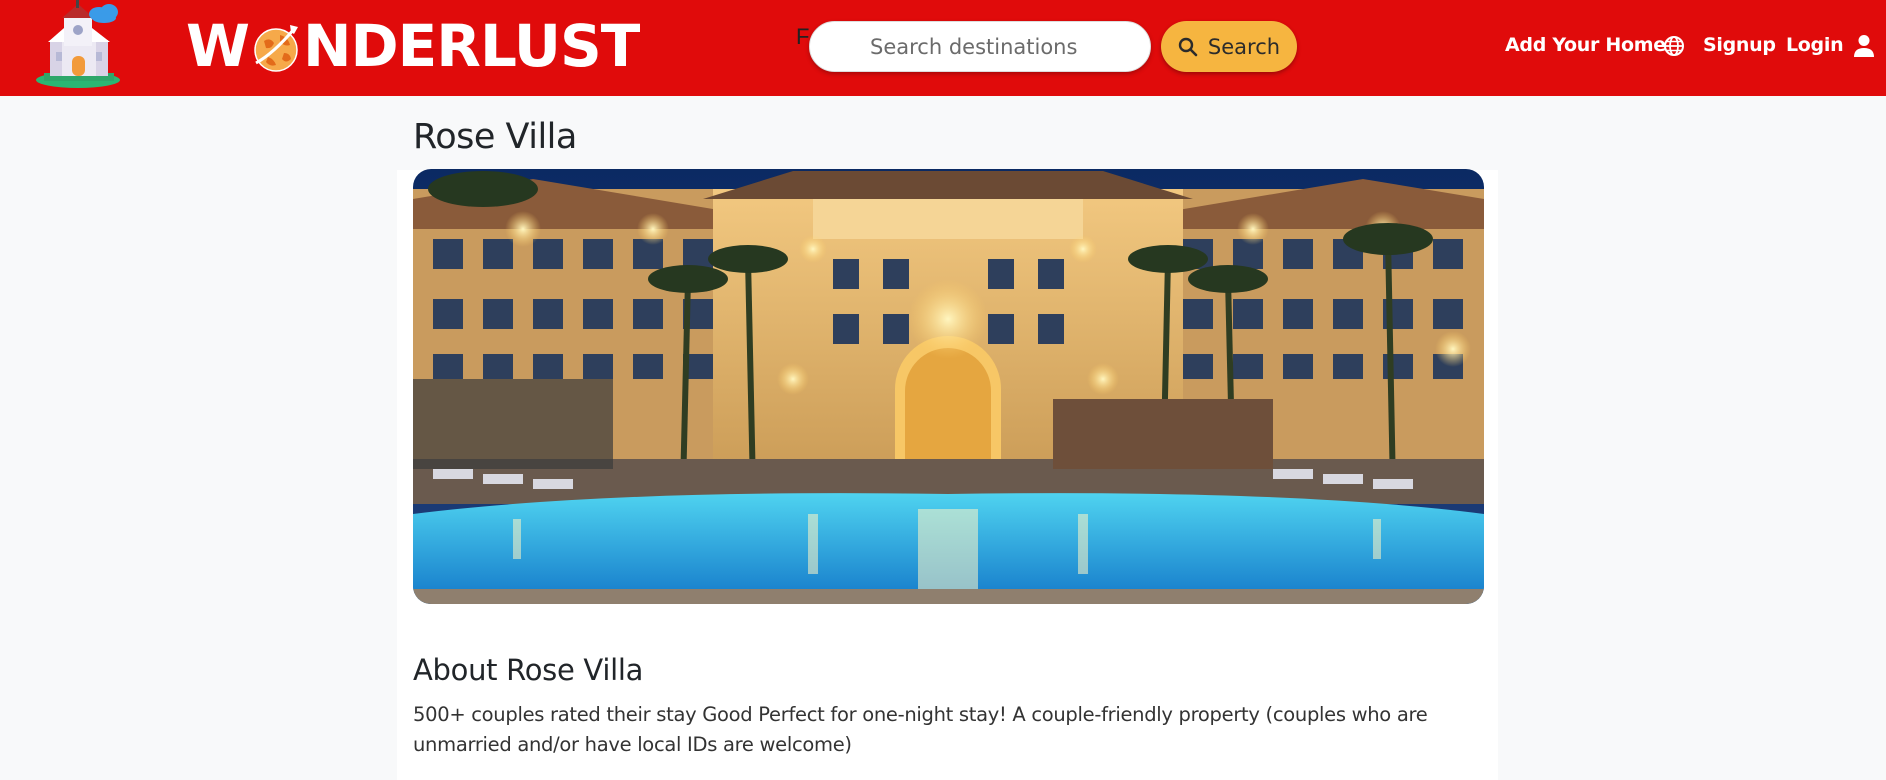 This screenshot has height=780, width=1886. What do you see at coordinates (218, 46) in the screenshot?
I see `brand-letter-w: W` at bounding box center [218, 46].